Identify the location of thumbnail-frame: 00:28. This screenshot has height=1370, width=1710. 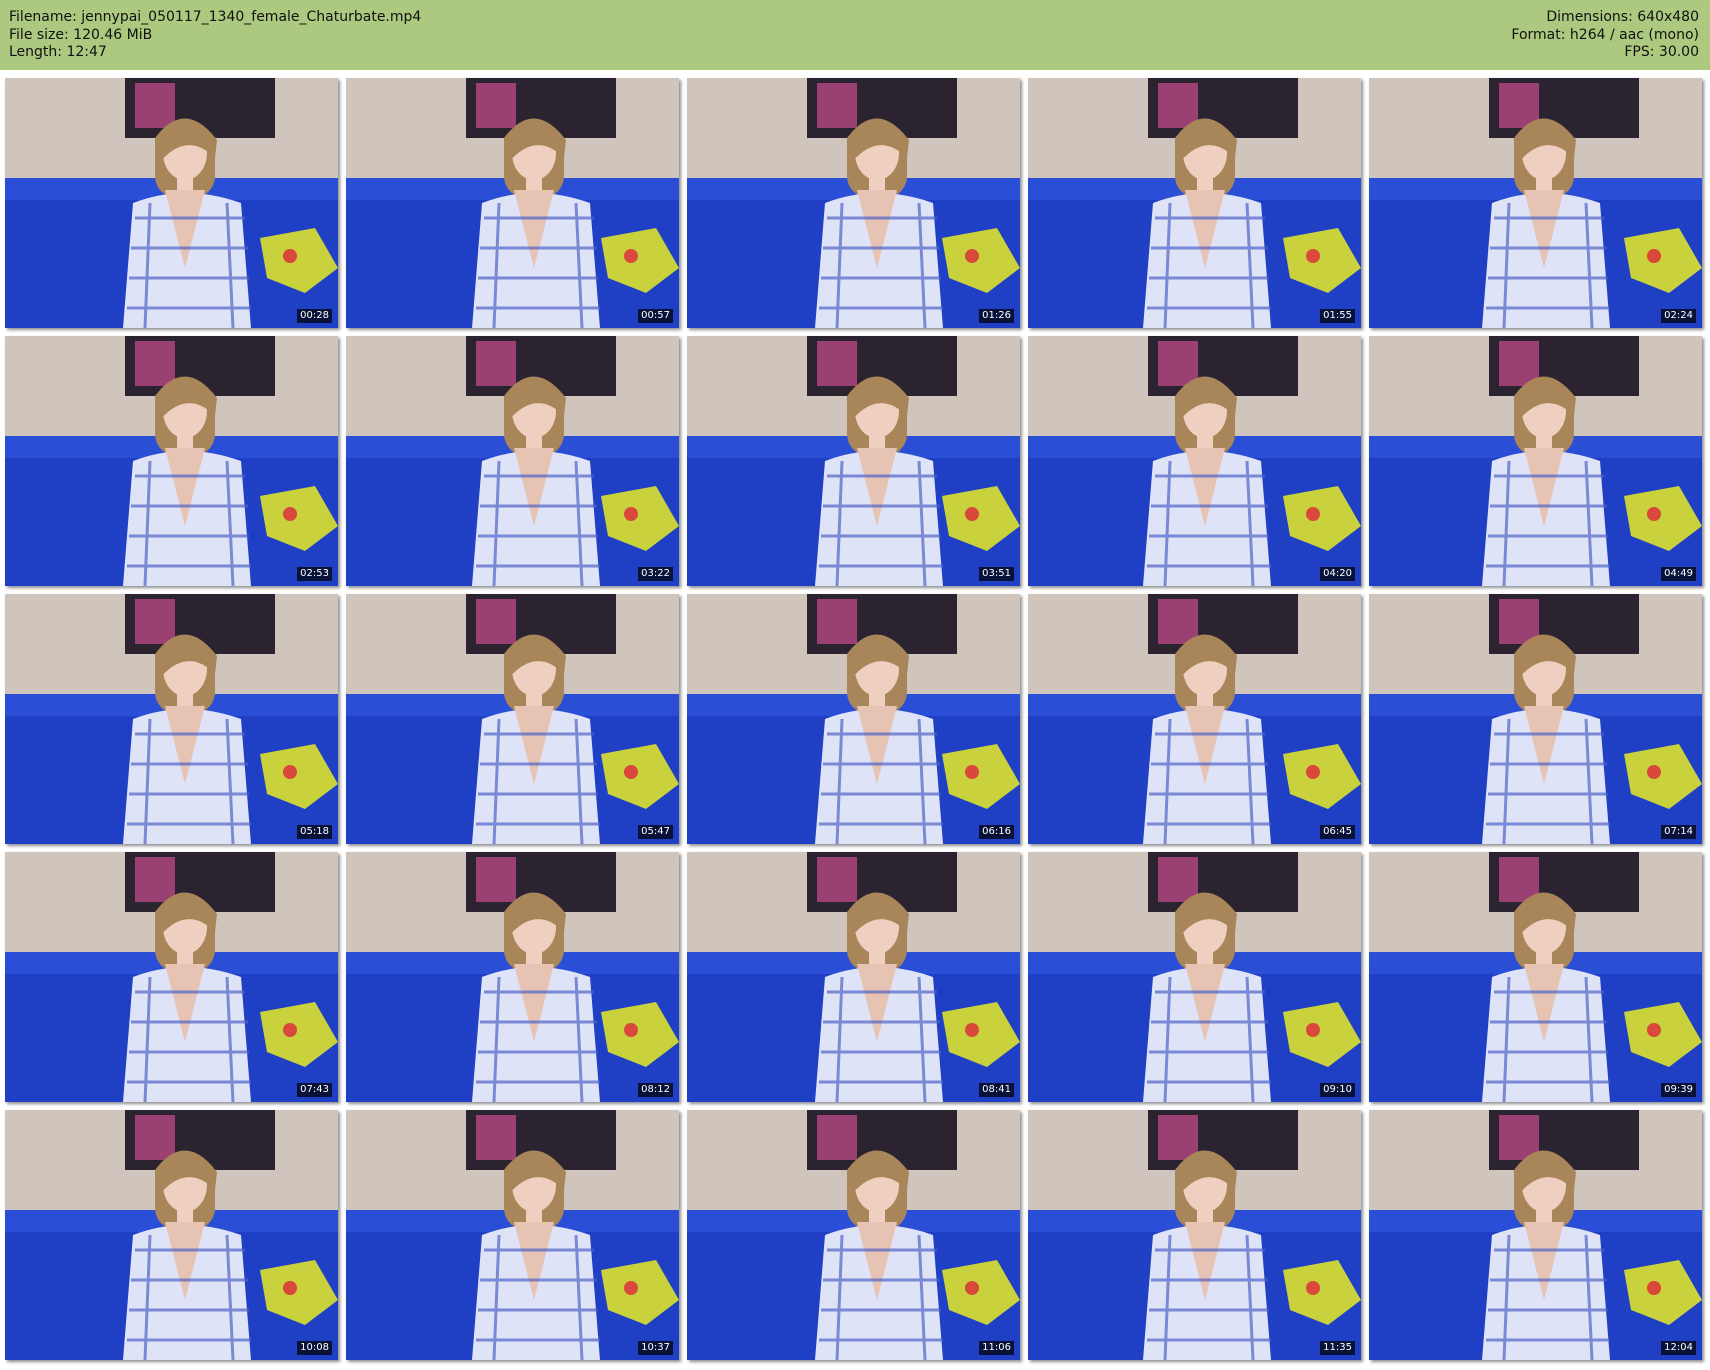
(171, 203).